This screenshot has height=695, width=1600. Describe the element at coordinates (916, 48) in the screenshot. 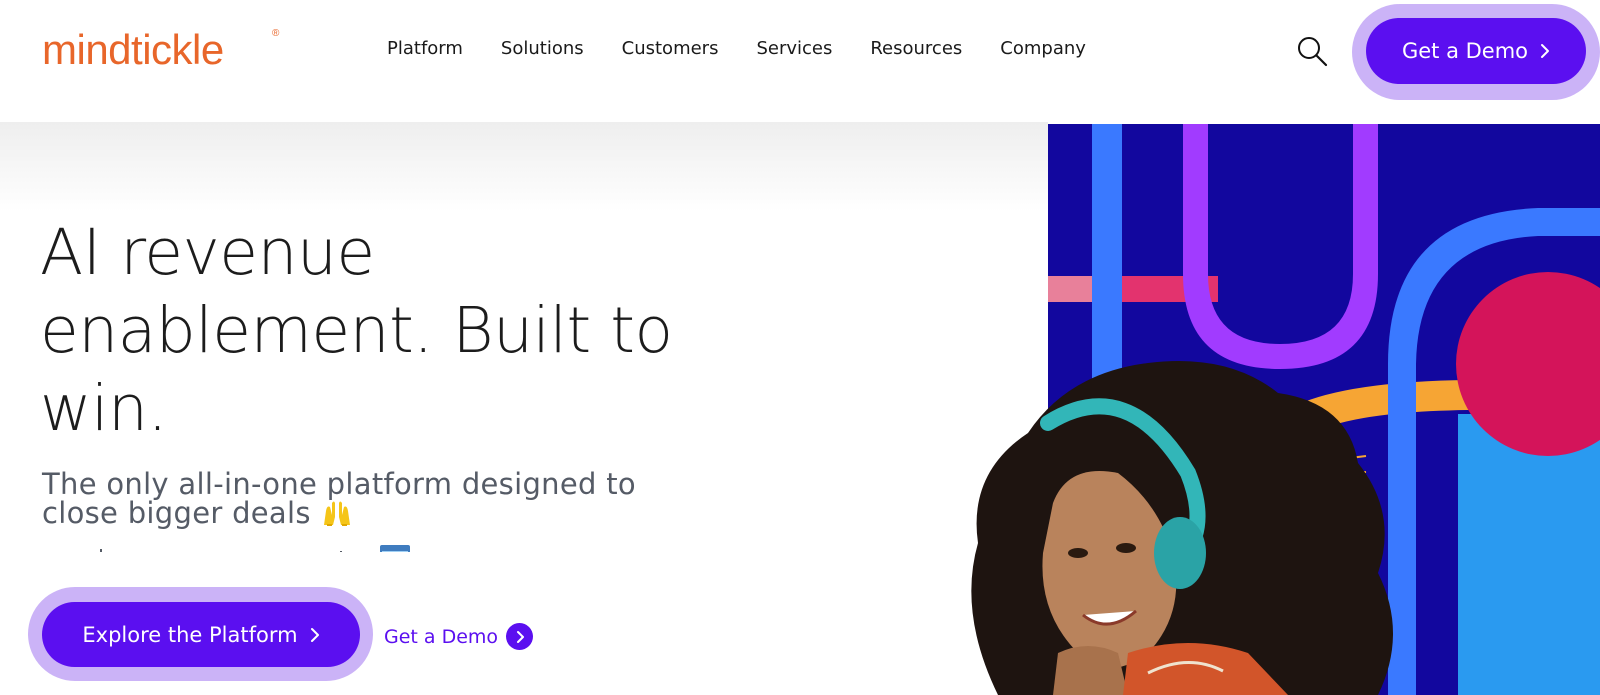

I see `nav-resources: Resources` at that location.